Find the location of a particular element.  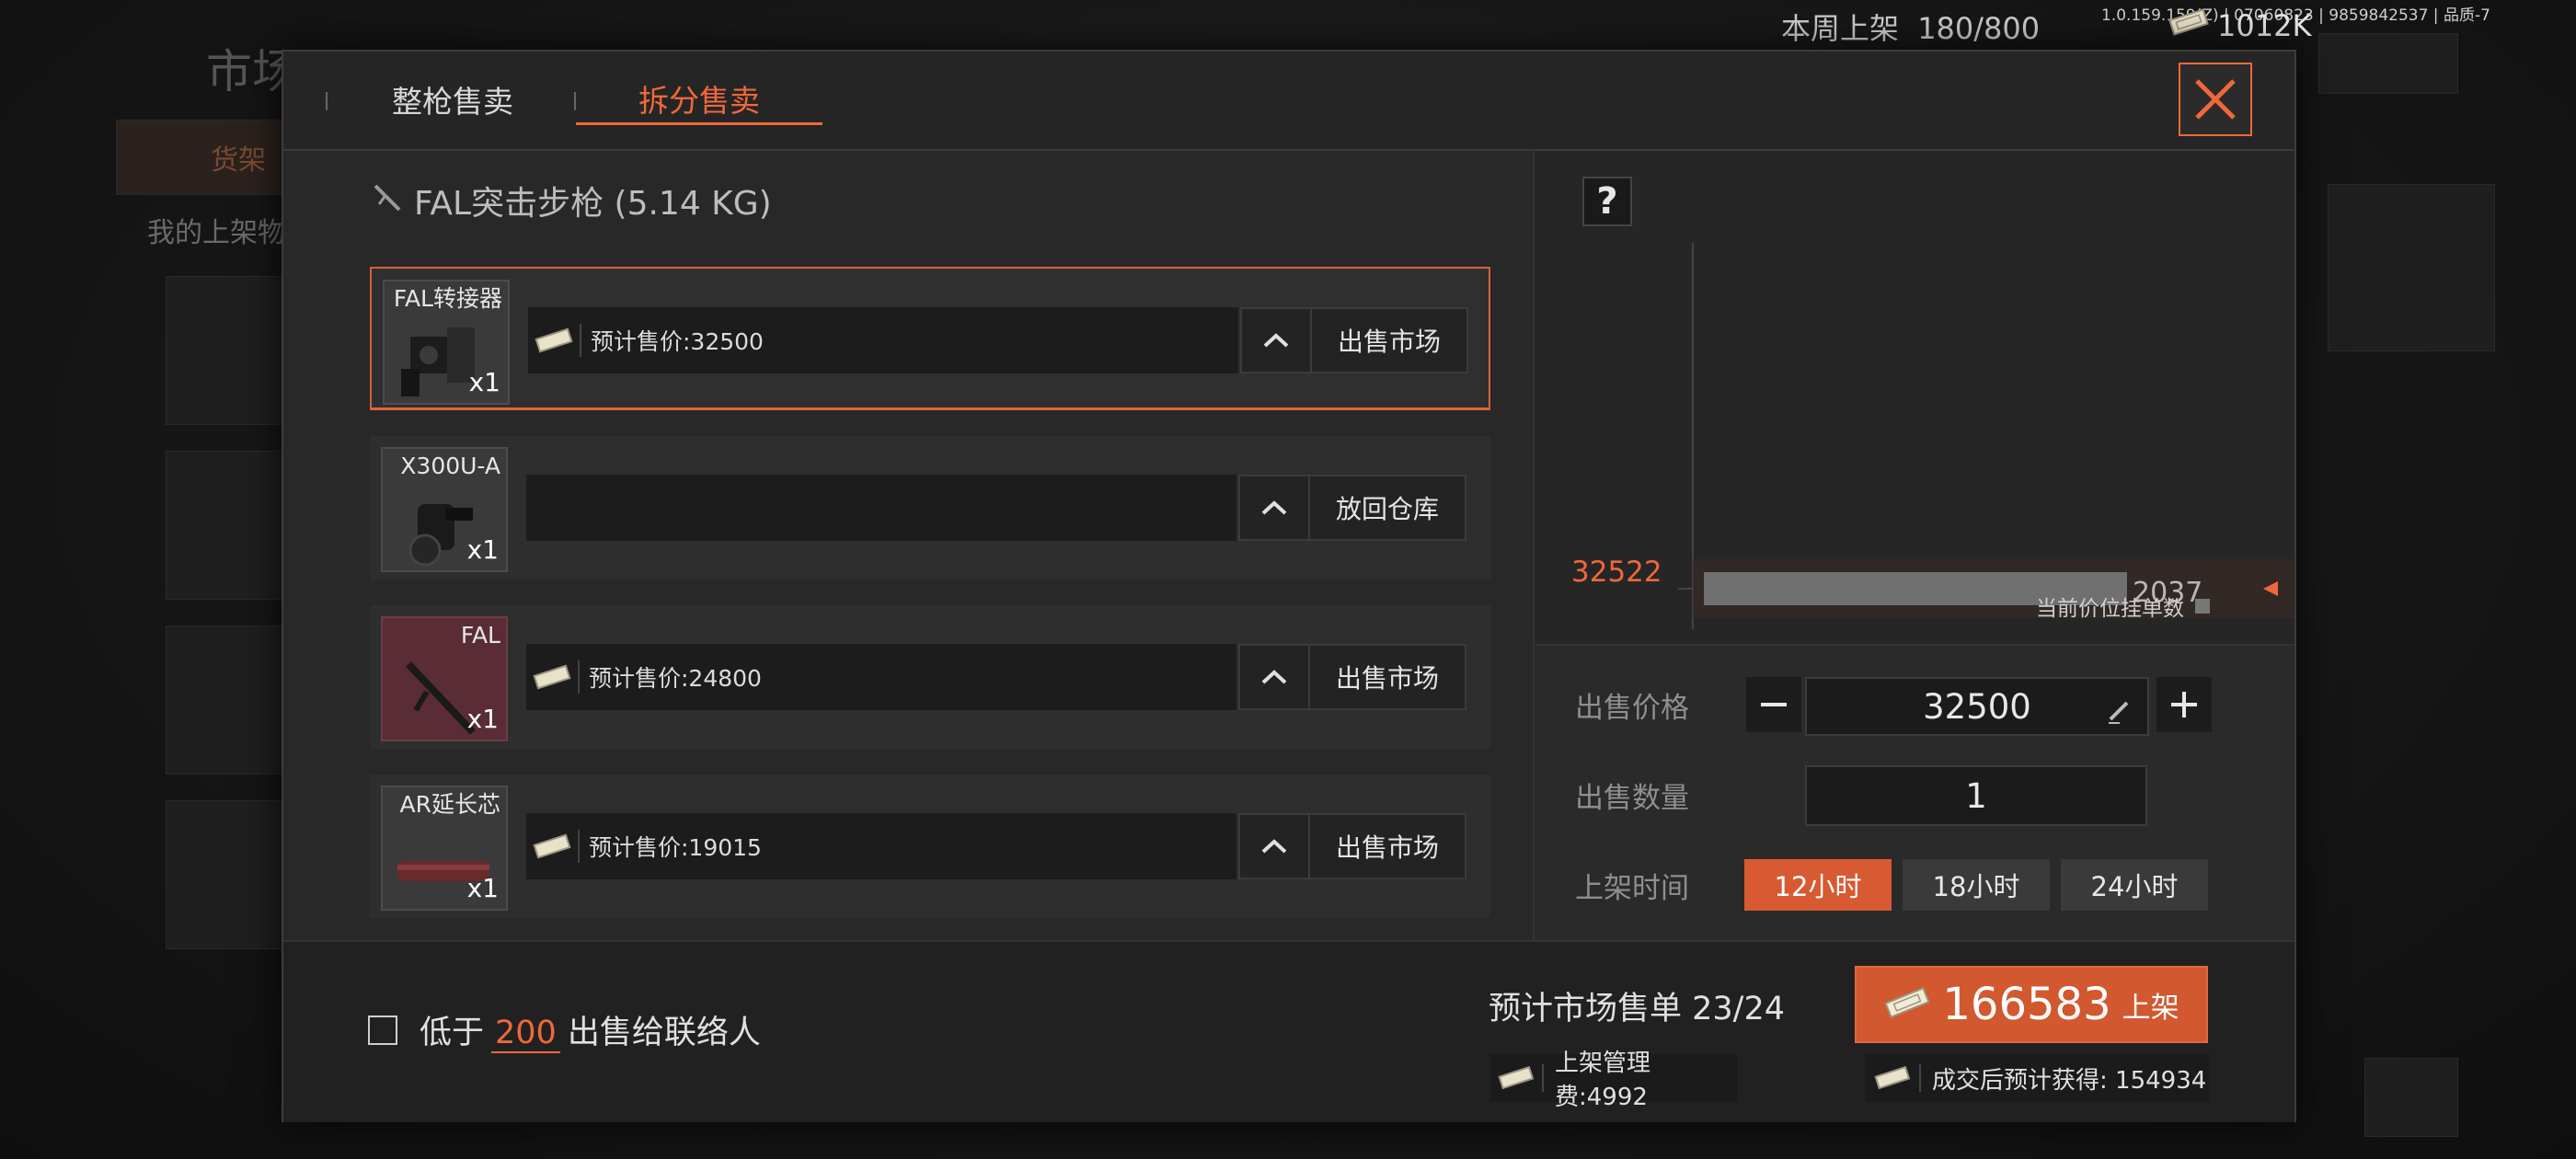

estimated-price: 预计售价:24800 is located at coordinates (675, 678).